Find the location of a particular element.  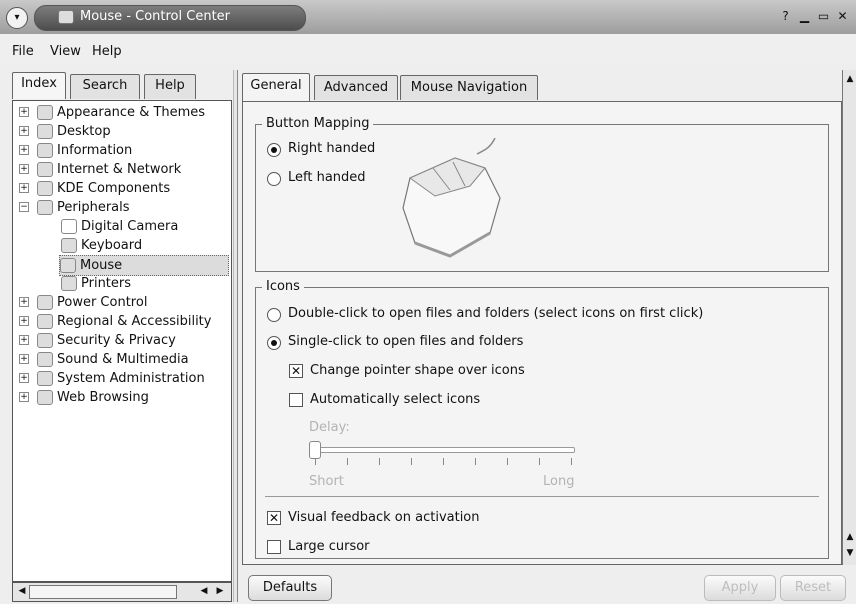

close-icon: ✕ is located at coordinates (842, 16).